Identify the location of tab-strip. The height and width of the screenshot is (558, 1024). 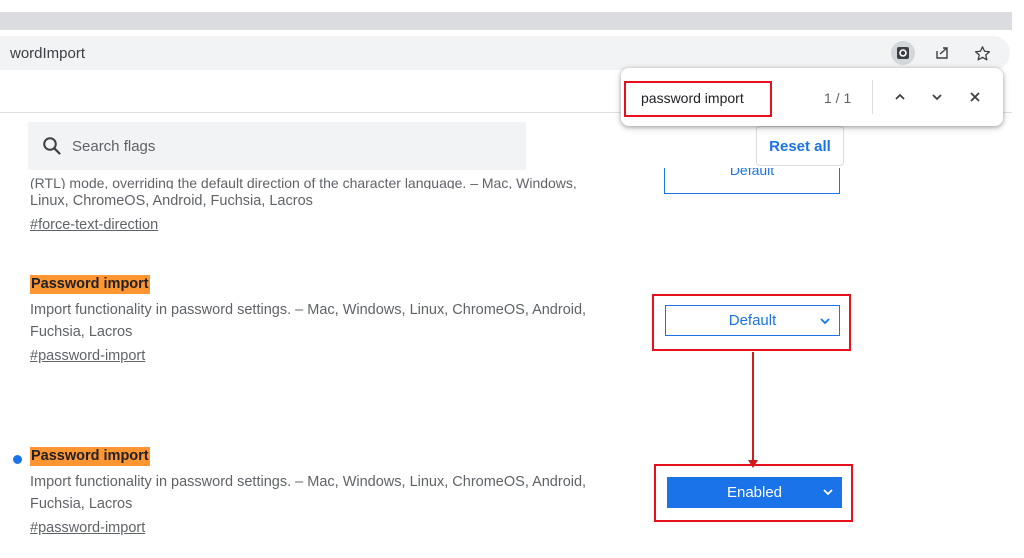
(506, 21).